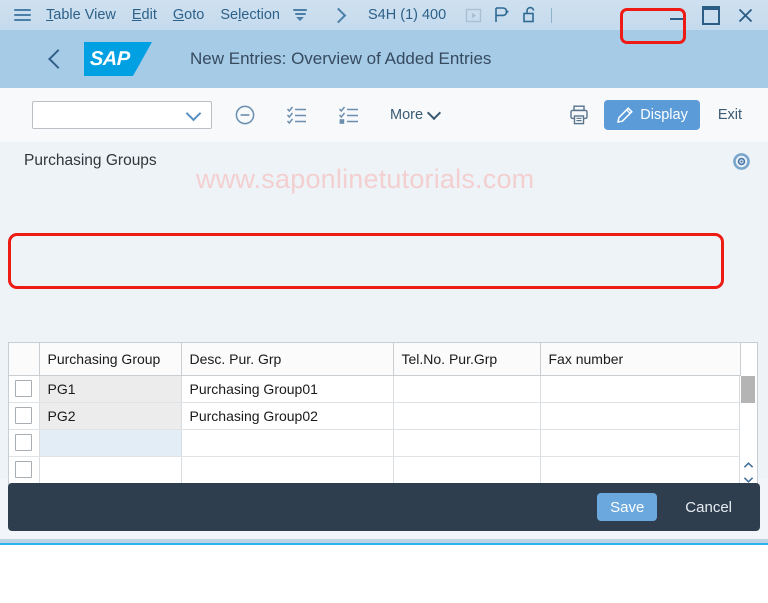 This screenshot has height=603, width=768. What do you see at coordinates (341, 58) in the screenshot?
I see `page-title: New Entries: Overview of Added Entries` at bounding box center [341, 58].